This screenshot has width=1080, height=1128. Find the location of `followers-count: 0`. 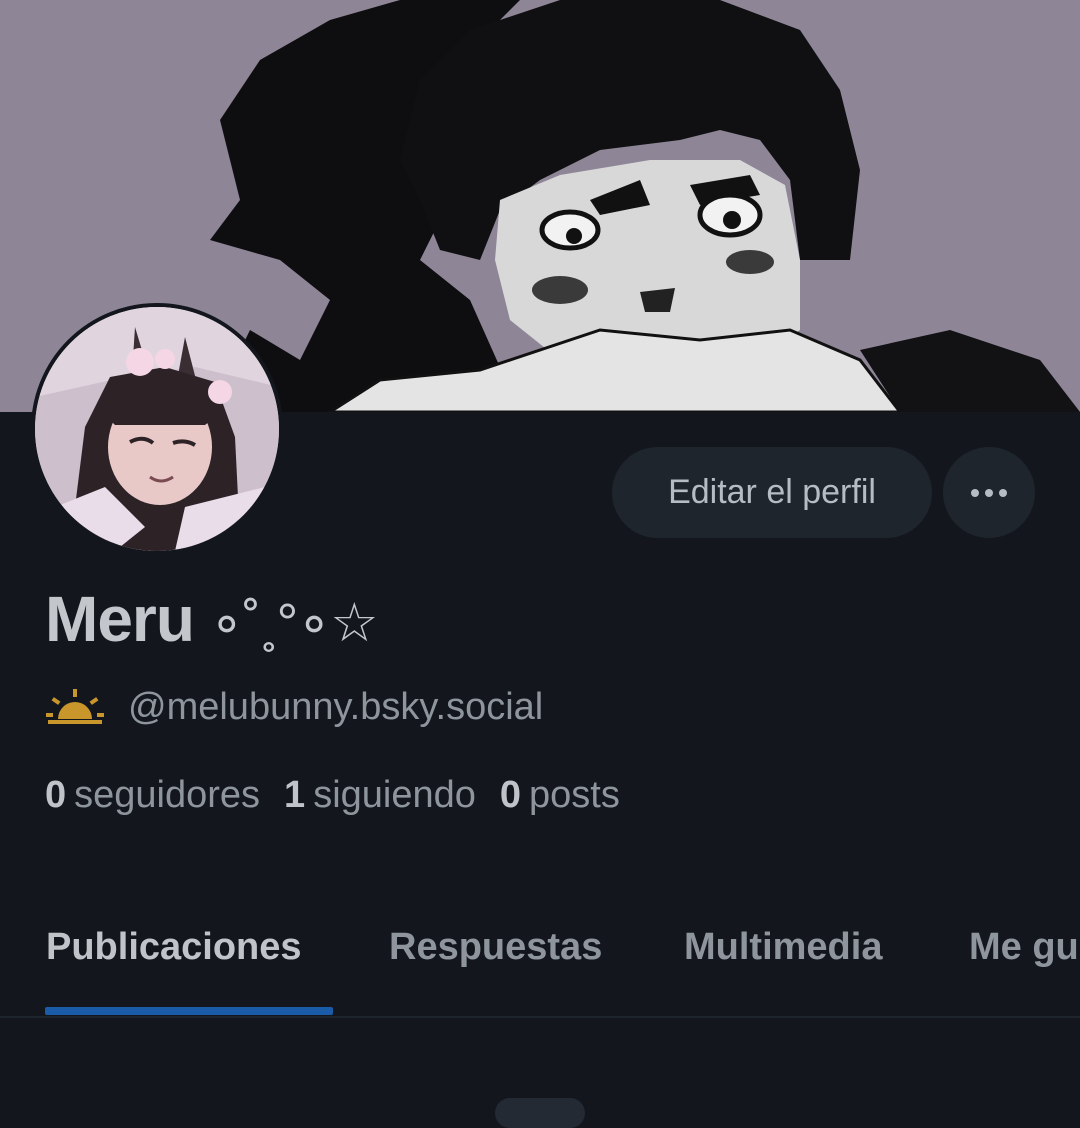

followers-count: 0 is located at coordinates (56, 794).